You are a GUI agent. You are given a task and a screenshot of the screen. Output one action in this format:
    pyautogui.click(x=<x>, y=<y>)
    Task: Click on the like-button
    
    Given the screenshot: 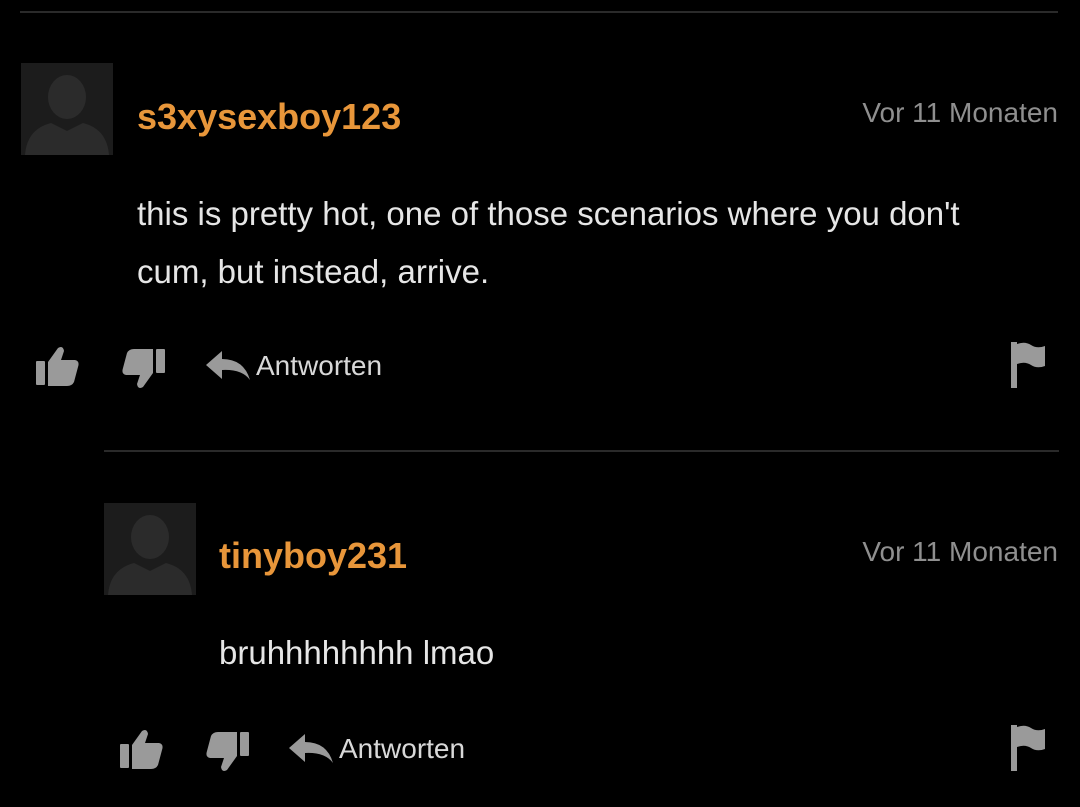 What is the action you would take?
    pyautogui.click(x=142, y=749)
    